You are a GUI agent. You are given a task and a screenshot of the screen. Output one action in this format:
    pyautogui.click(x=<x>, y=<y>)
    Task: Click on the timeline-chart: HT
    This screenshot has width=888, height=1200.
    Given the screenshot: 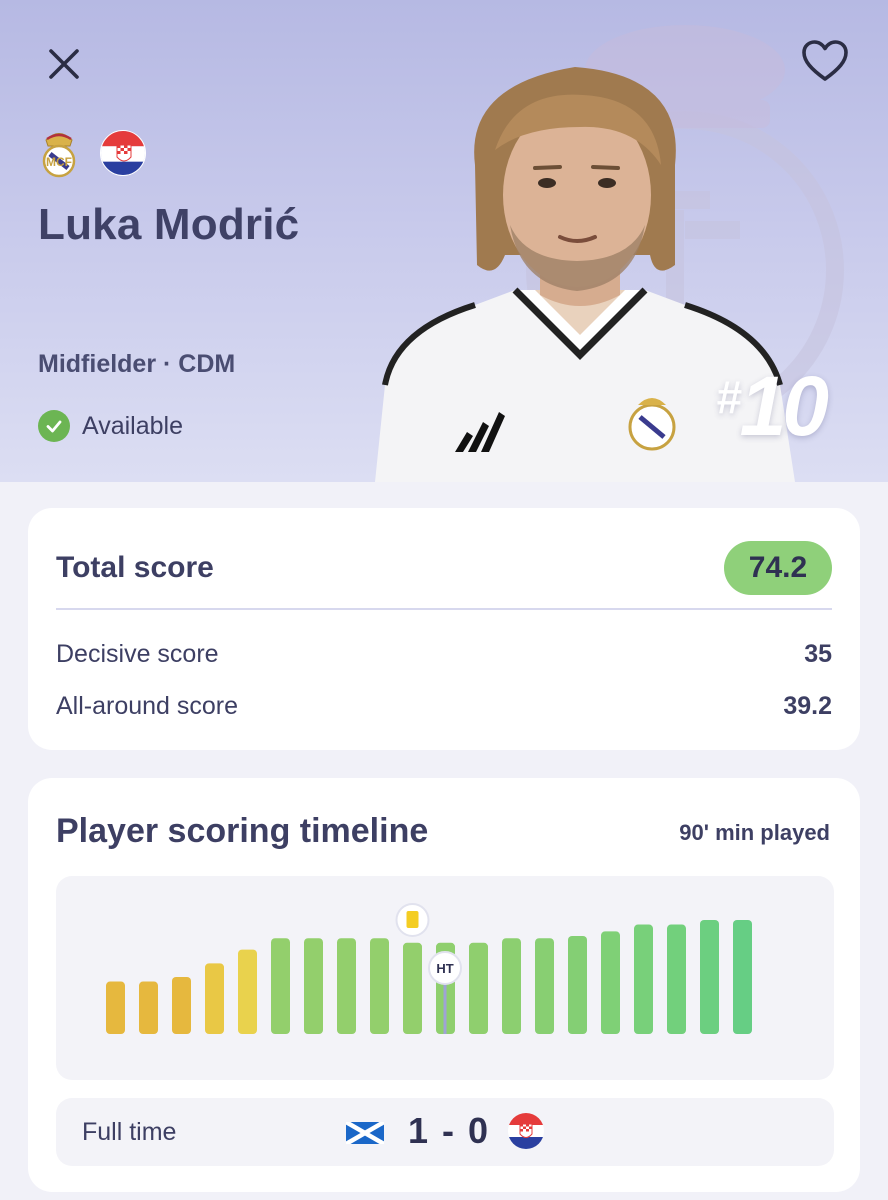 What is the action you would take?
    pyautogui.click(x=445, y=978)
    